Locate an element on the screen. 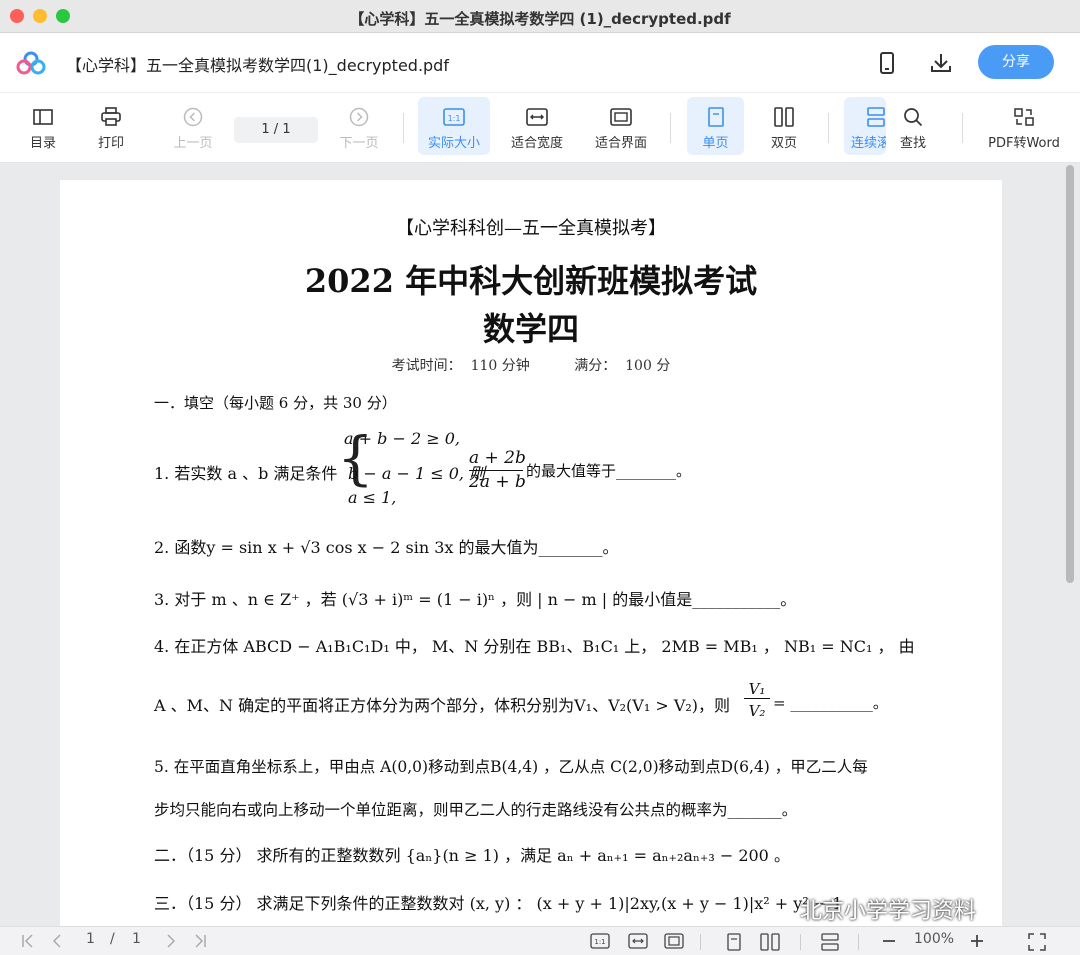 The image size is (1080, 955). exam-title: 2022 年中科大创新班模拟考试 is located at coordinates (531, 281).